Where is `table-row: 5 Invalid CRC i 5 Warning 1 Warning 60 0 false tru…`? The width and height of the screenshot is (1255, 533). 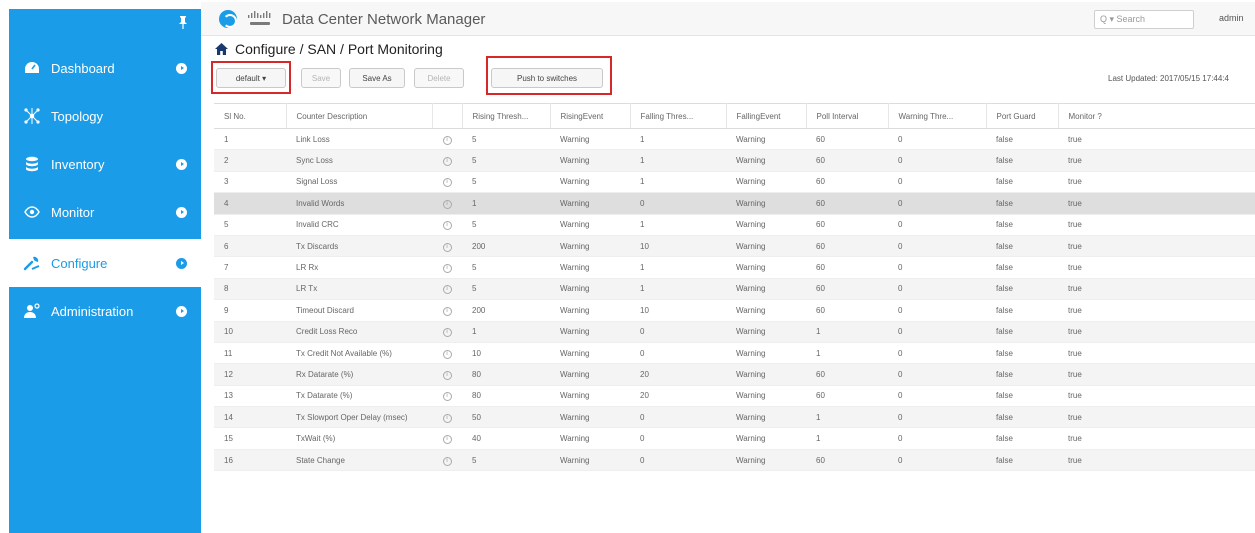 table-row: 5 Invalid CRC i 5 Warning 1 Warning 60 0 false tru… is located at coordinates (734, 225).